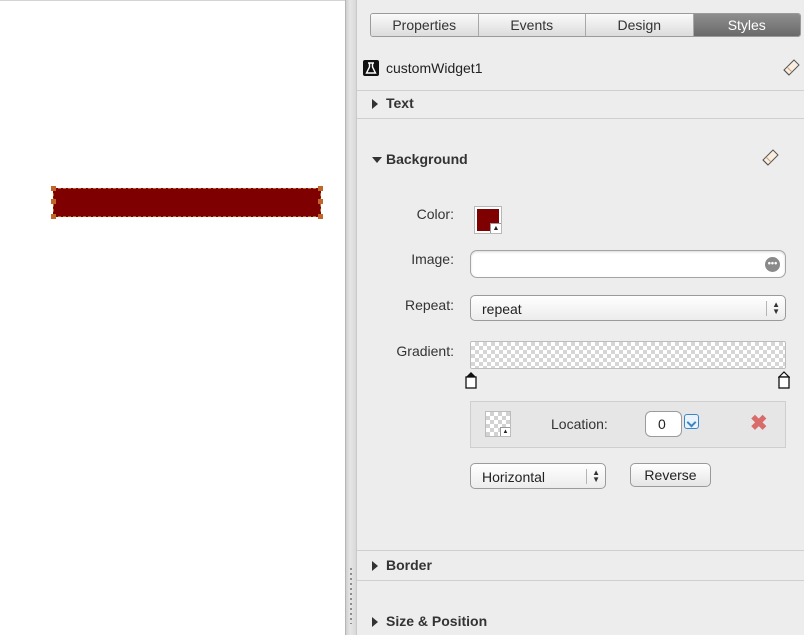 Image resolution: width=804 pixels, height=635 pixels. What do you see at coordinates (580, 104) in the screenshot?
I see `section-text-header: Text` at bounding box center [580, 104].